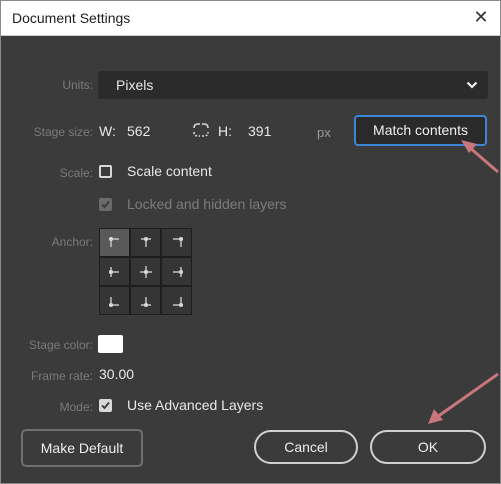 This screenshot has width=501, height=484. Describe the element at coordinates (176, 271) in the screenshot. I see `anchor-middle-right` at that location.